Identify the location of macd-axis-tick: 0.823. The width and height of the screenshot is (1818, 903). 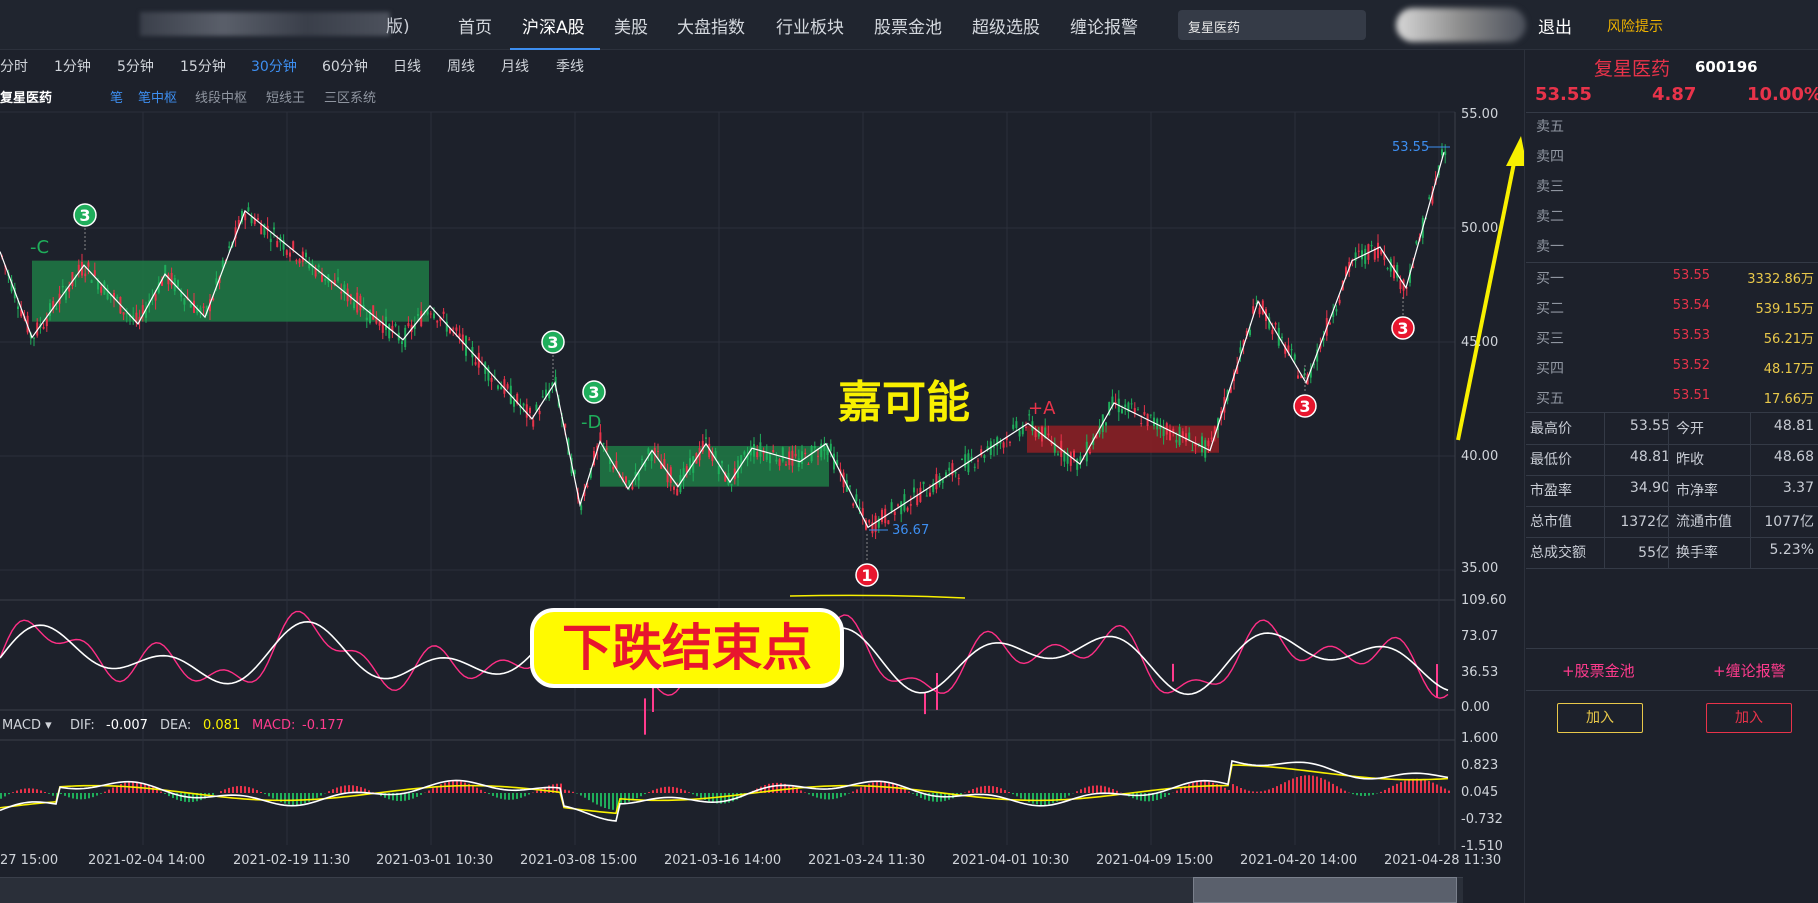
(1480, 765).